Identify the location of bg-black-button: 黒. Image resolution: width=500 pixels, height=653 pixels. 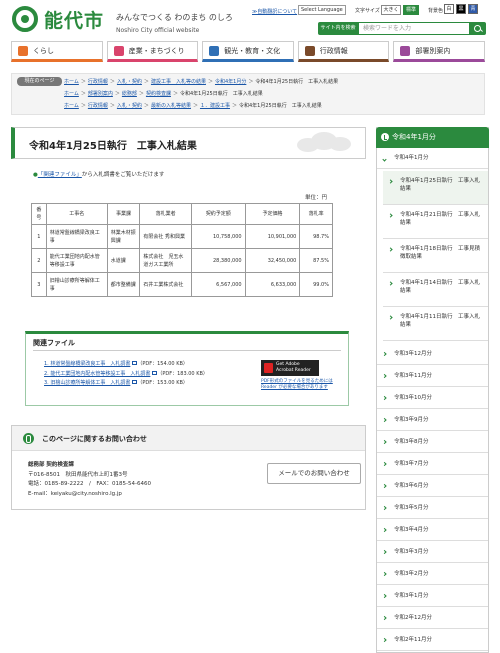
(461, 9).